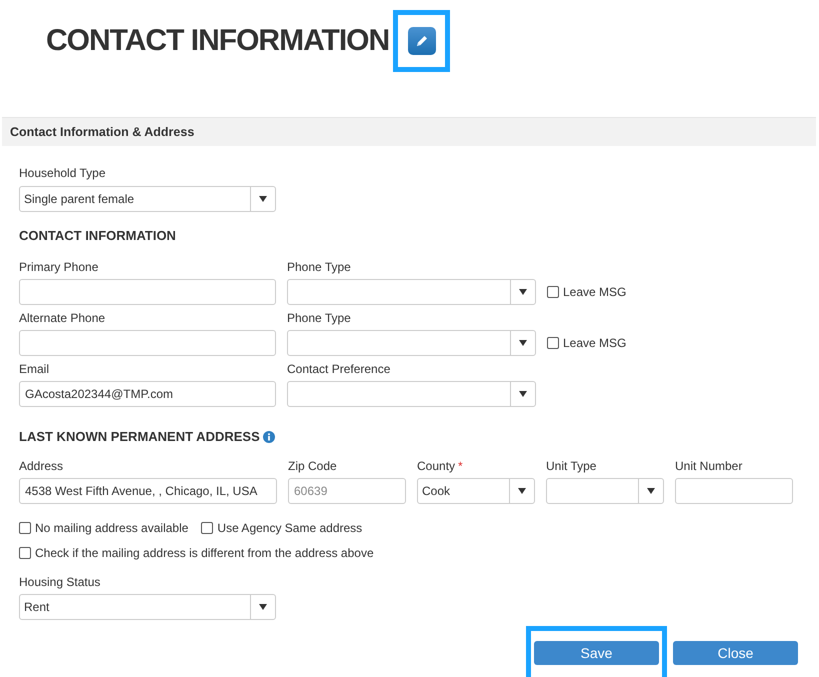 This screenshot has width=819, height=677. Describe the element at coordinates (735, 653) in the screenshot. I see `action-button: Close` at that location.